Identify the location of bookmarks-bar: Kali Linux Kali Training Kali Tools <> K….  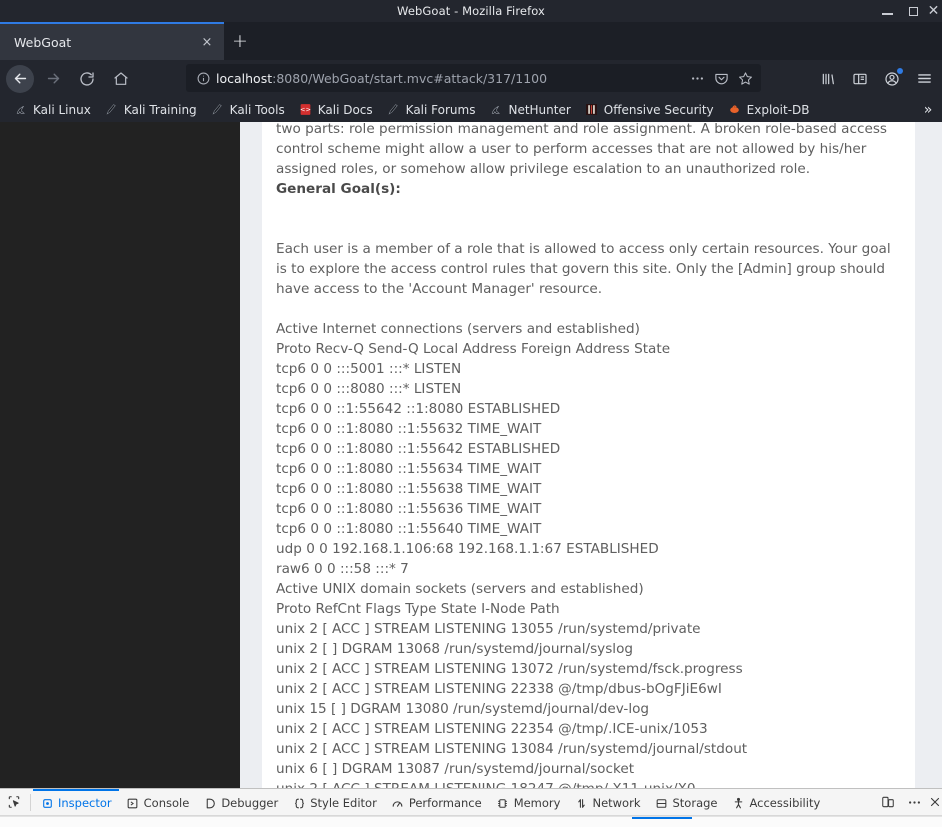
(471, 109).